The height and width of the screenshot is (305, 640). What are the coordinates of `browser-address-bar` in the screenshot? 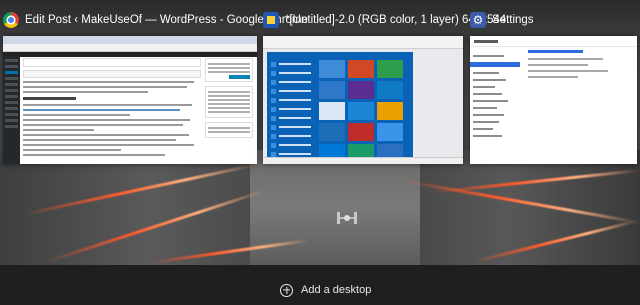 It's located at (130, 48).